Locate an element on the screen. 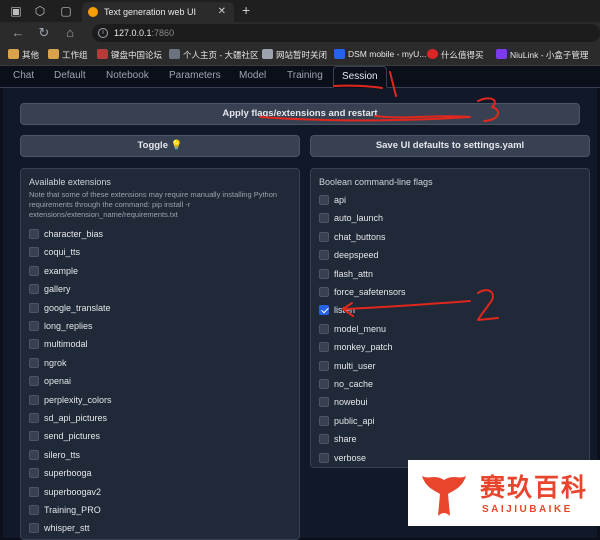  flag-checkbox-row: auto_launch is located at coordinates (351, 218).